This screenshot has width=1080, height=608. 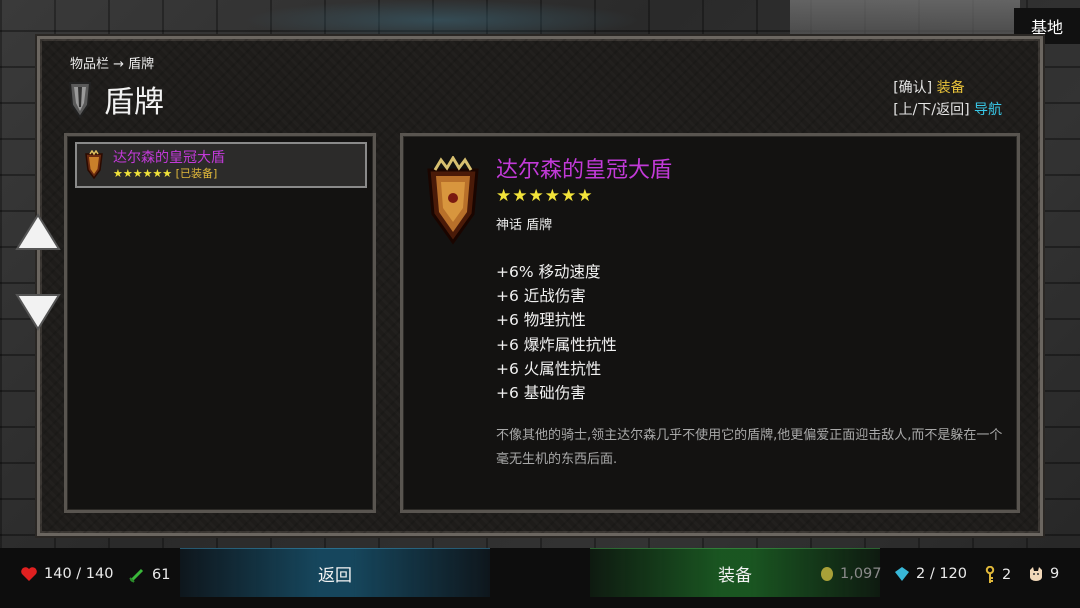 What do you see at coordinates (38, 232) in the screenshot?
I see `scroll-up-arrow-icon` at bounding box center [38, 232].